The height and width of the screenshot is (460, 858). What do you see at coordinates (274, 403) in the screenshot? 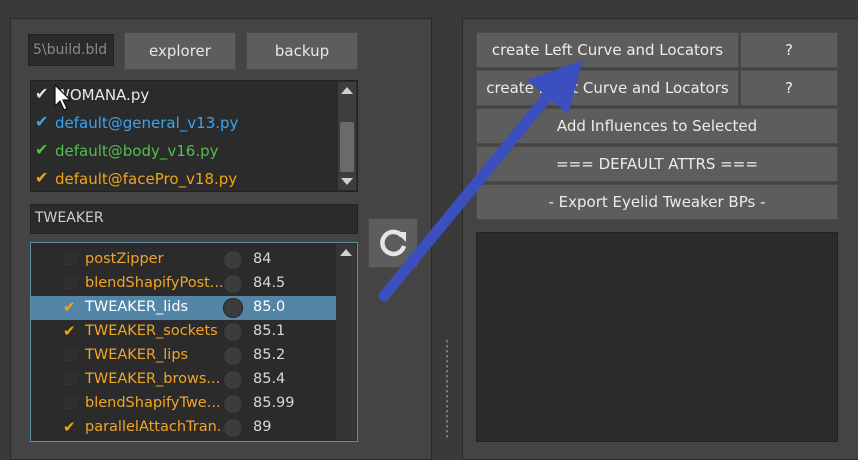
I see `tree-item-order: 85.99` at bounding box center [274, 403].